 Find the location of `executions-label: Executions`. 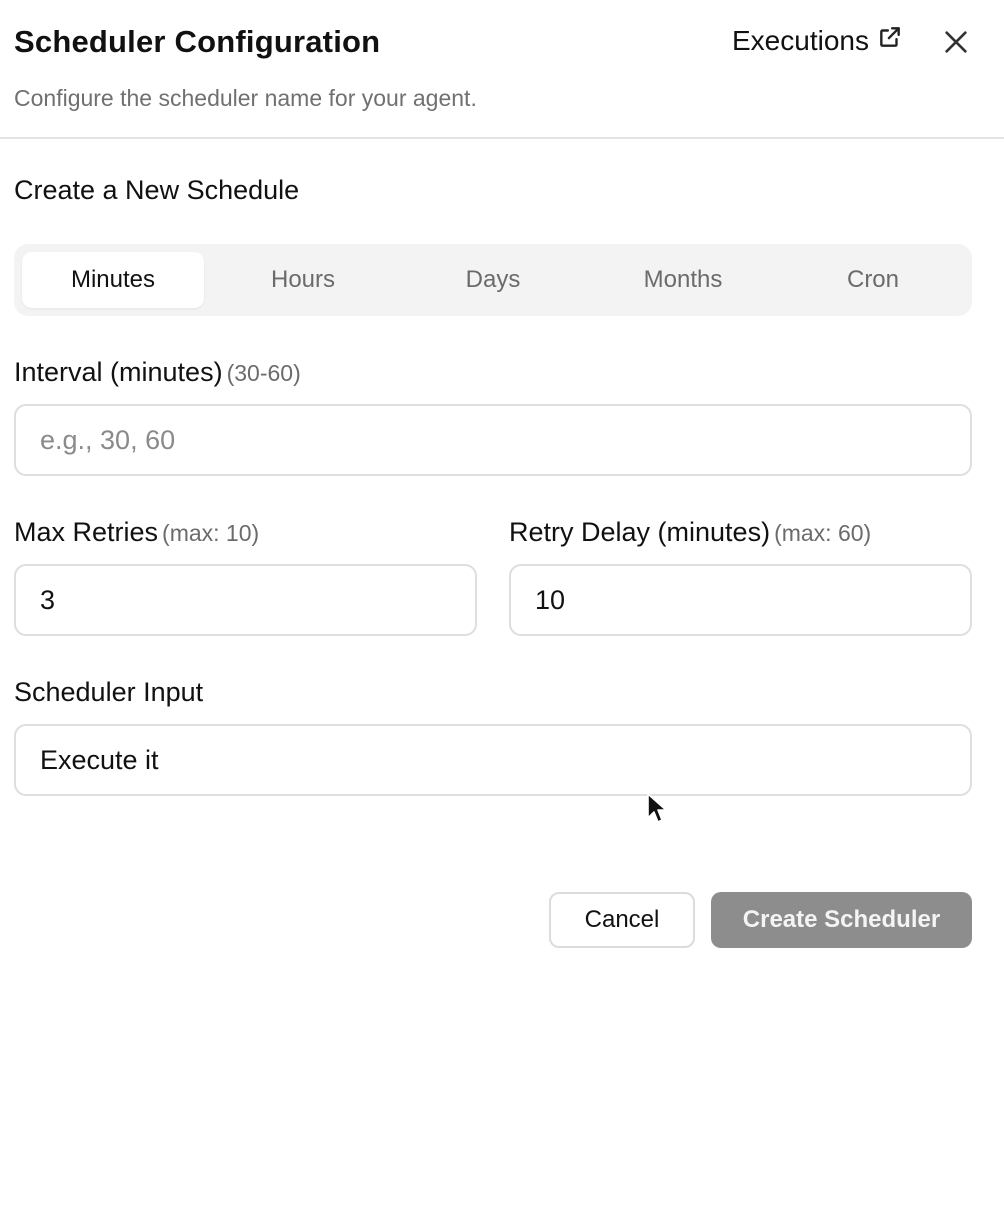

executions-label: Executions is located at coordinates (800, 40).